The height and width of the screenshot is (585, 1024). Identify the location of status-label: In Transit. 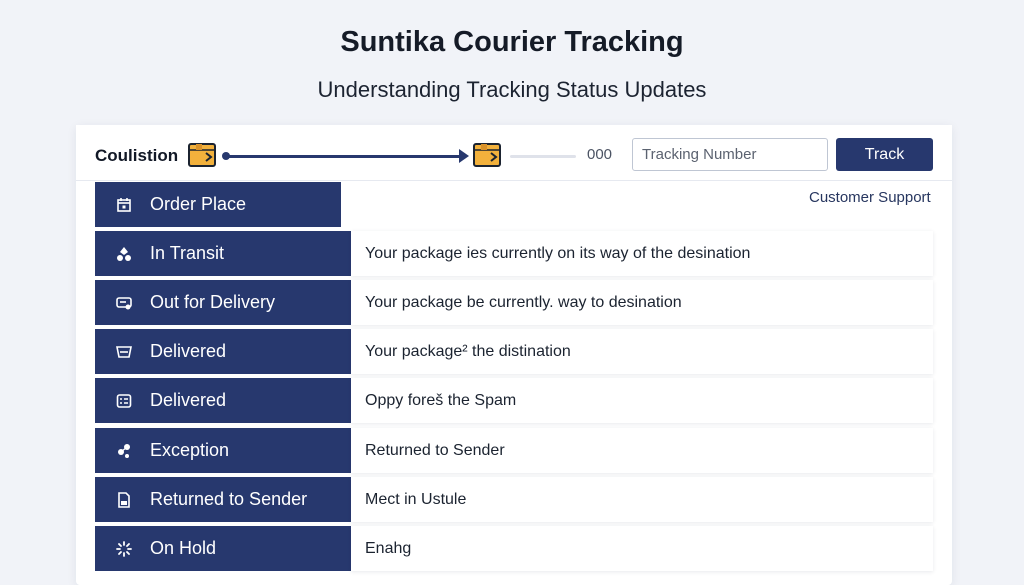
(187, 253).